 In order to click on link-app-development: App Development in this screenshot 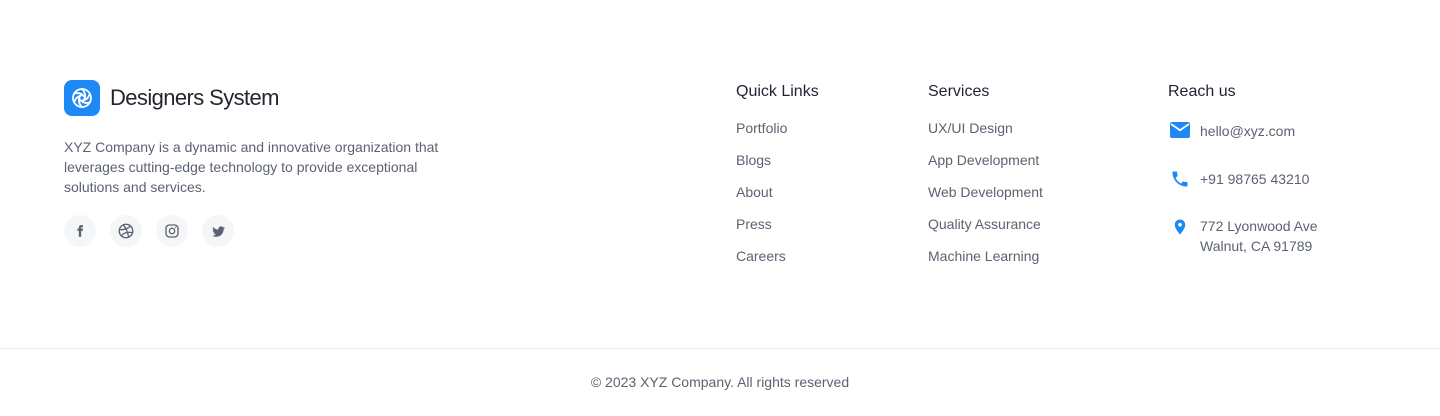, I will do `click(985, 168)`.